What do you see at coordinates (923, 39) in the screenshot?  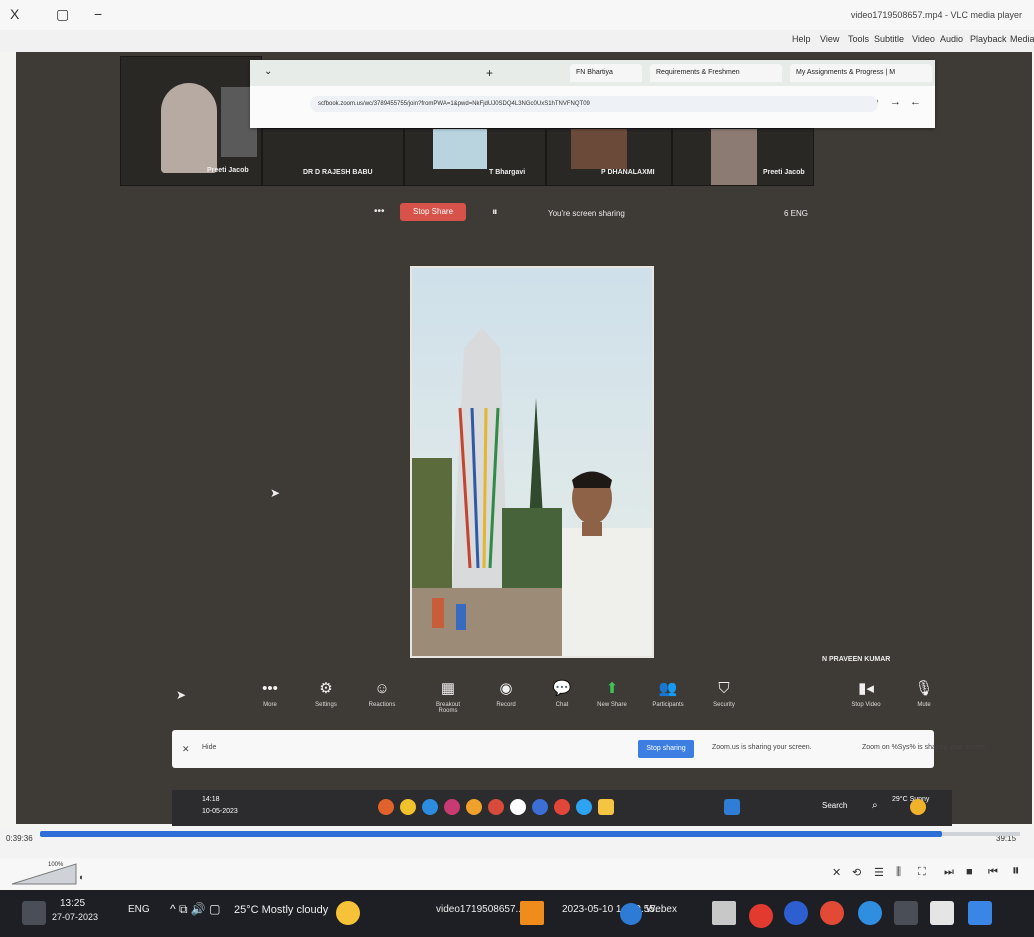 I see `menu-video: Video` at bounding box center [923, 39].